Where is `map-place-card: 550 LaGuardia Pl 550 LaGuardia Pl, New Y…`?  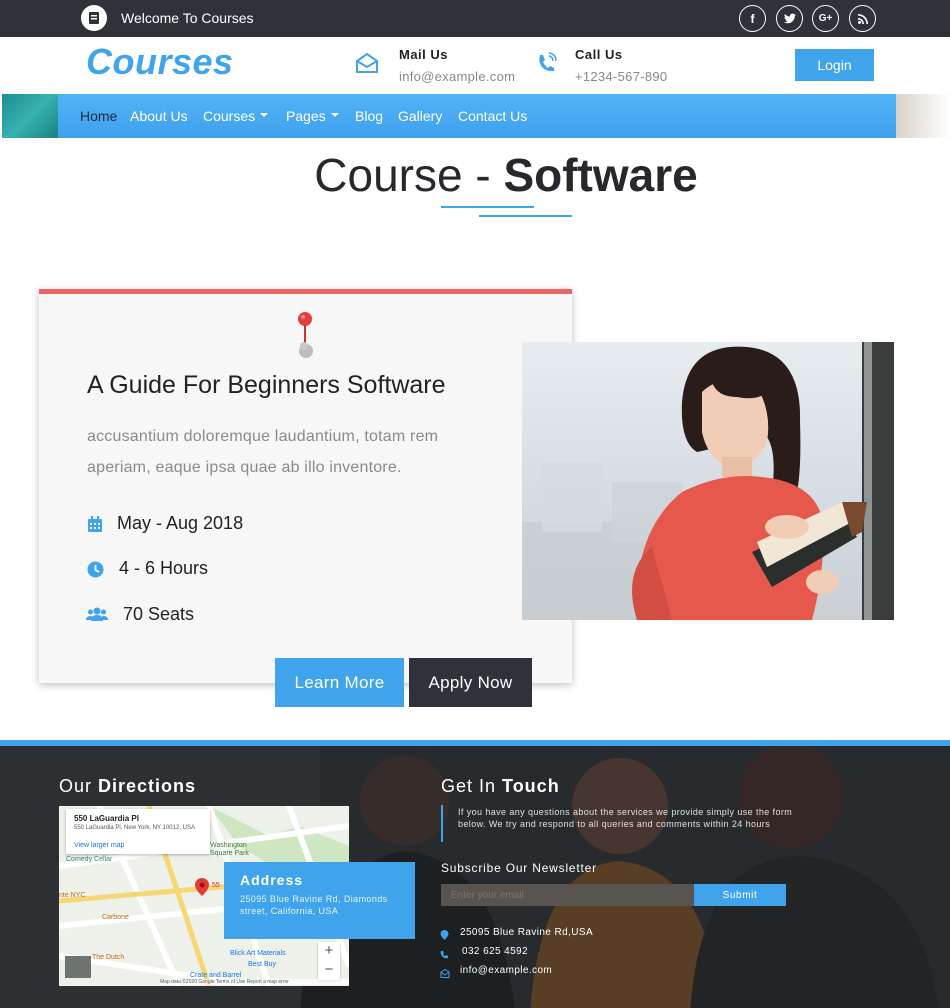
map-place-card: 550 LaGuardia Pl 550 LaGuardia Pl, New Y… is located at coordinates (138, 831).